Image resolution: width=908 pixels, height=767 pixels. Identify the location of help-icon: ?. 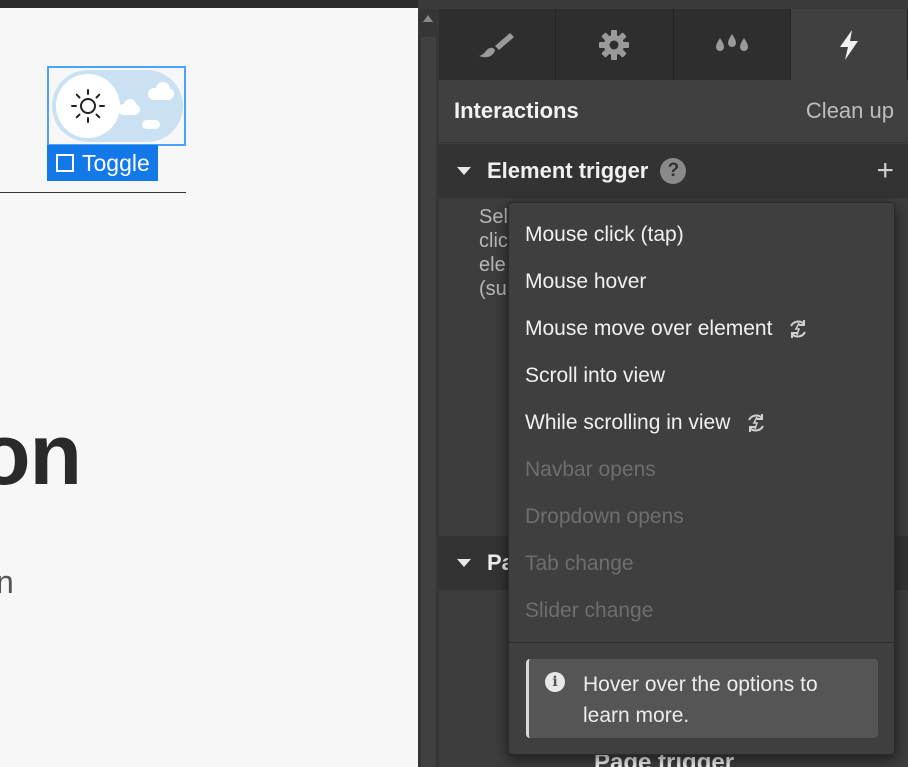
(673, 171).